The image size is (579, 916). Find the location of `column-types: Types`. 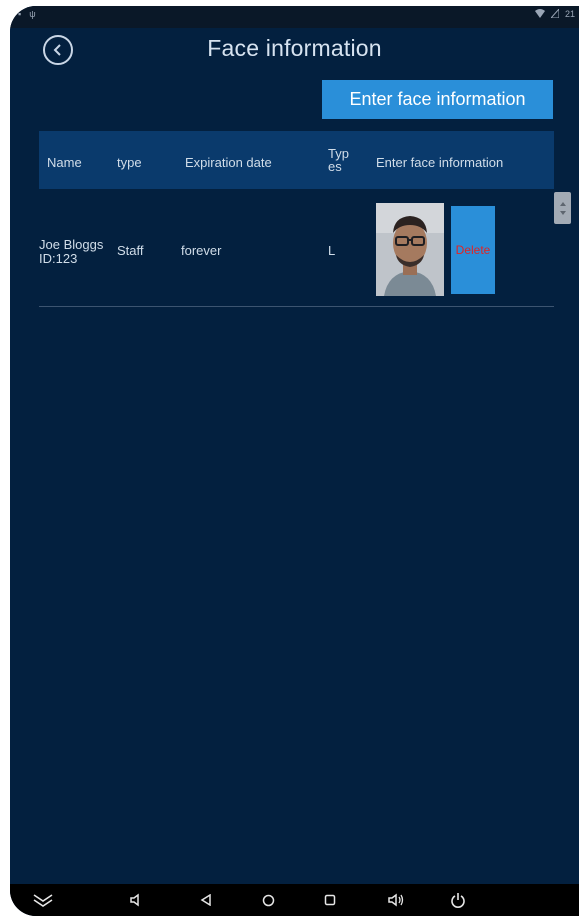

column-types: Types is located at coordinates (338, 160).